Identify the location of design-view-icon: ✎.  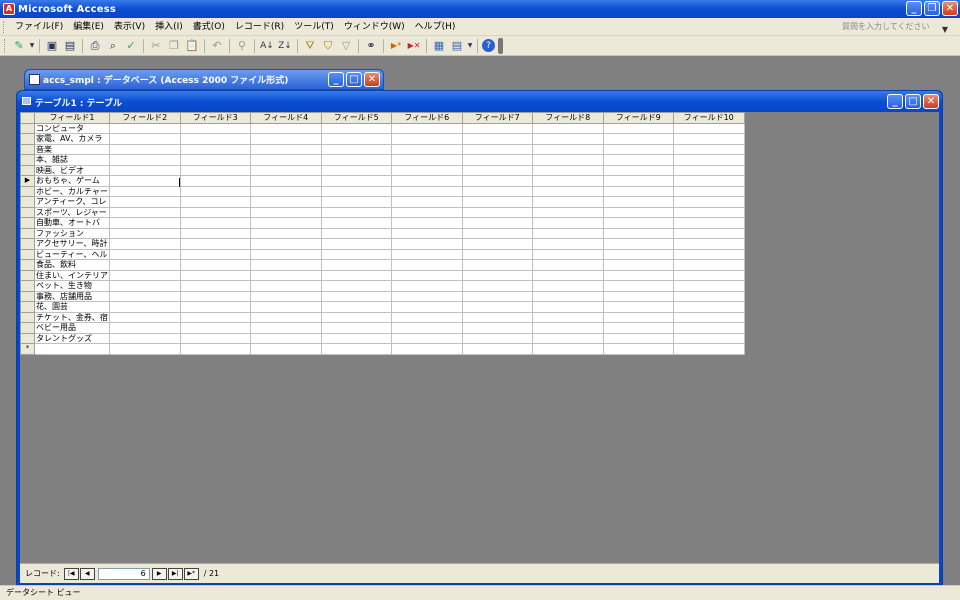
(19, 46).